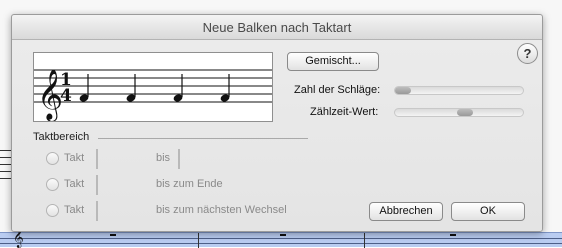 This screenshot has height=248, width=562. I want to click on beats-slider-knob, so click(403, 90).